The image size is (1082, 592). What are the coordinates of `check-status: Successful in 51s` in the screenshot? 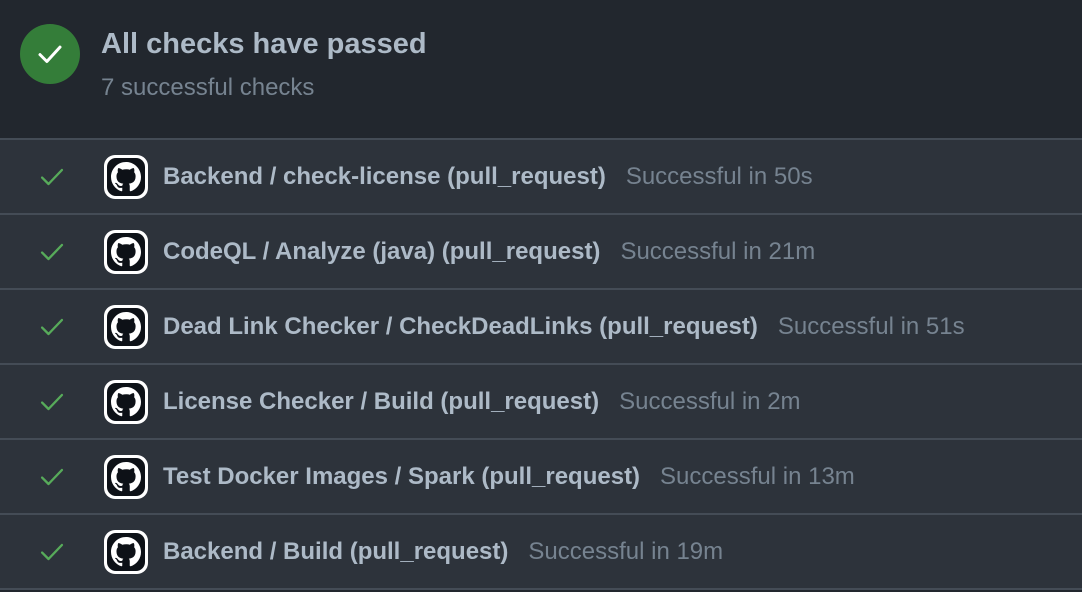 It's located at (871, 326).